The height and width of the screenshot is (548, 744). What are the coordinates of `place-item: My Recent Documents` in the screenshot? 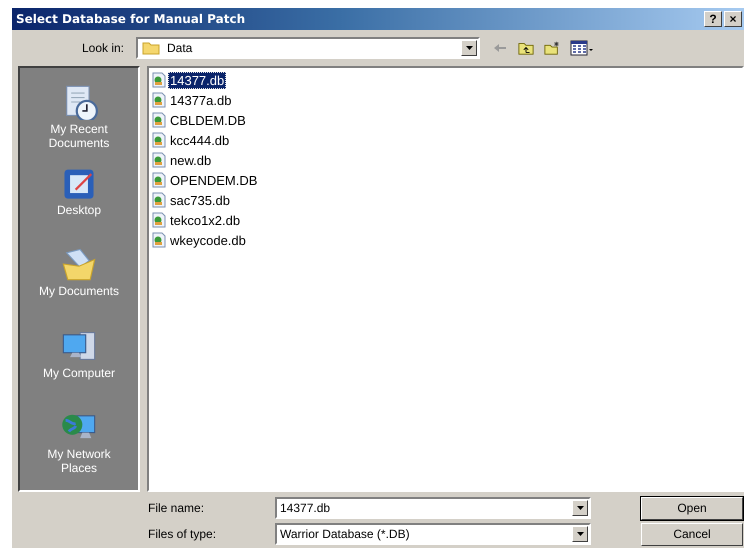 It's located at (79, 125).